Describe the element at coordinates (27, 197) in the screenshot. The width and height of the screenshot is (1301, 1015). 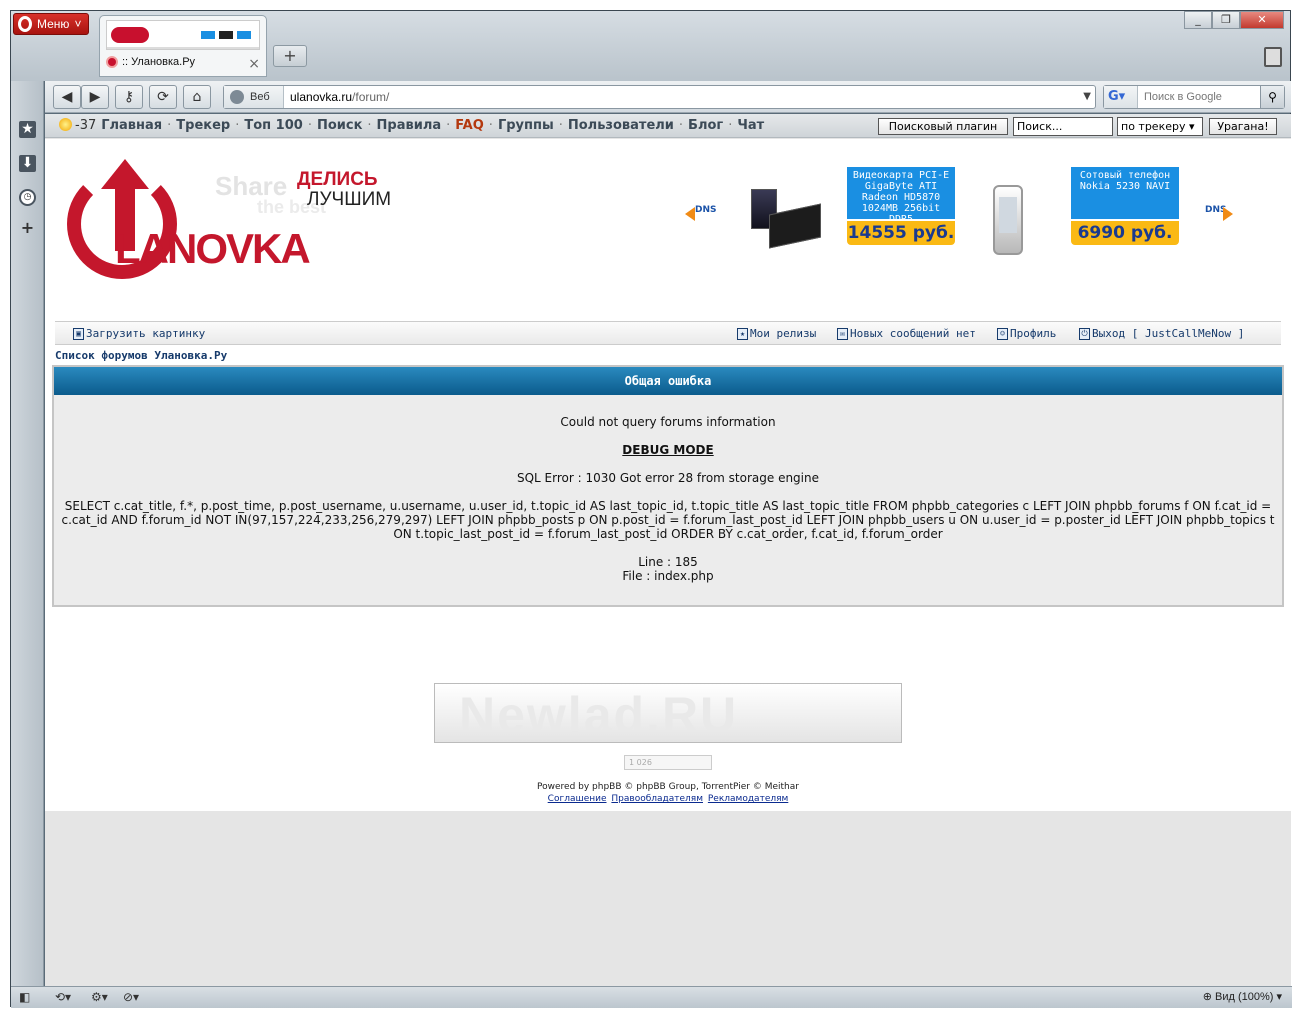
I see `history-icon: ◷` at that location.